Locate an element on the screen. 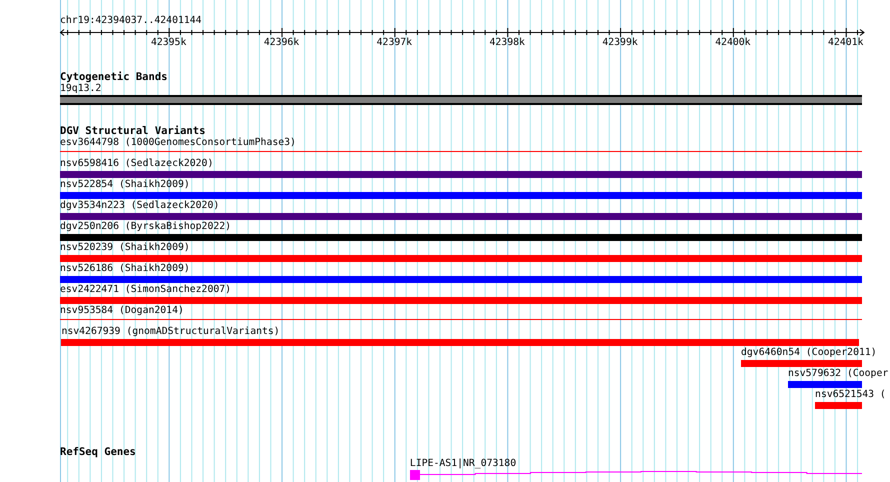  feature-label: nsv6598416 (Sedlazeck2020) is located at coordinates (137, 164).